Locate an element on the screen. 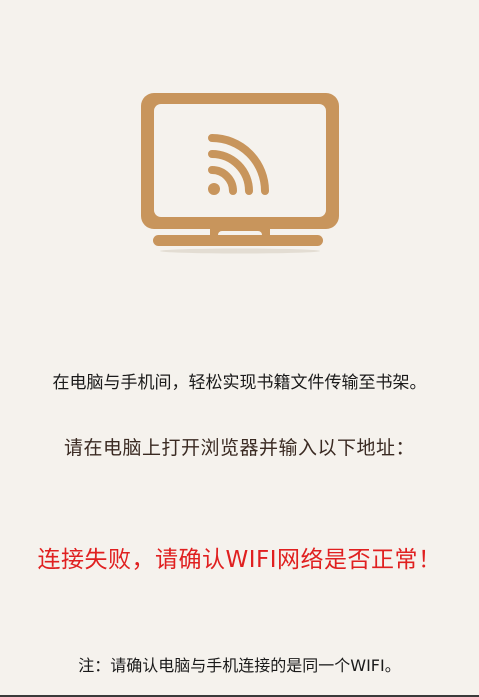  wifi-monitor-icon is located at coordinates (240, 173).